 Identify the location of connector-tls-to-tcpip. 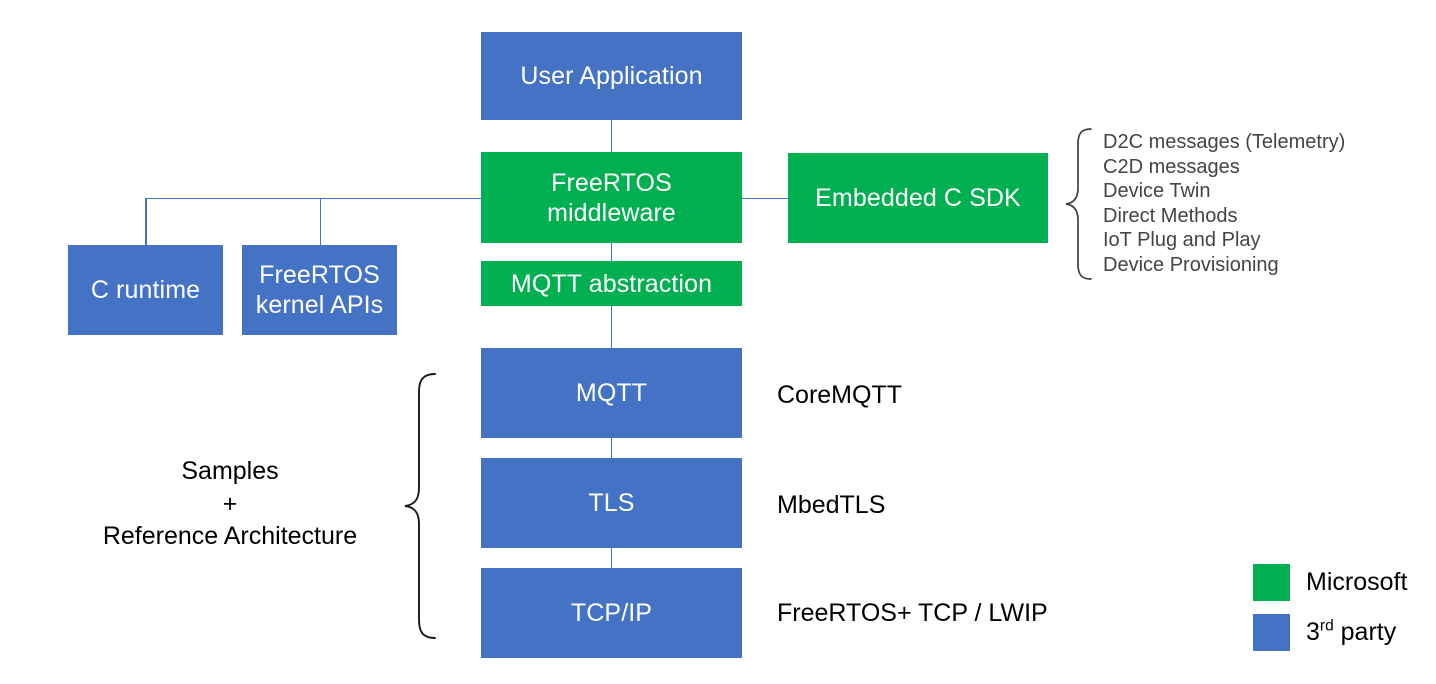
(611, 558).